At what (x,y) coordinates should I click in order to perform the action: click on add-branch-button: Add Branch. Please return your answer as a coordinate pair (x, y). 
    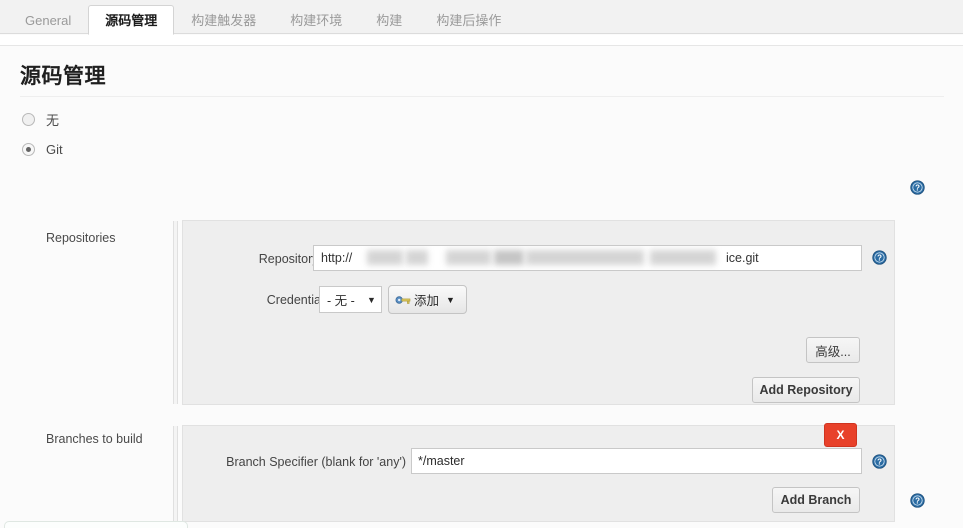
    Looking at the image, I should click on (816, 500).